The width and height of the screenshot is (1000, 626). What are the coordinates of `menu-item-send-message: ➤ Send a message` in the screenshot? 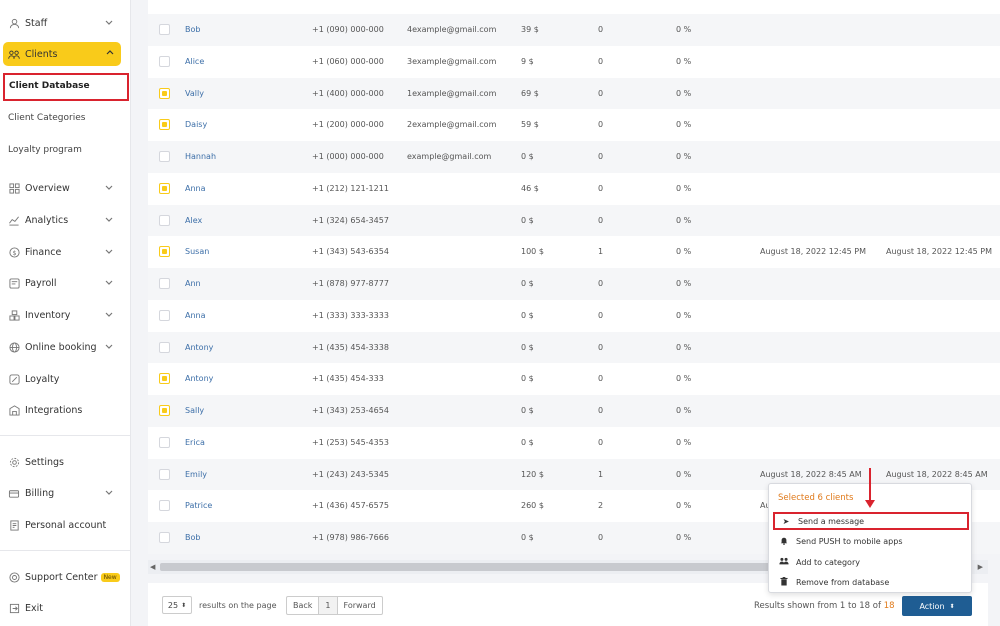 It's located at (871, 521).